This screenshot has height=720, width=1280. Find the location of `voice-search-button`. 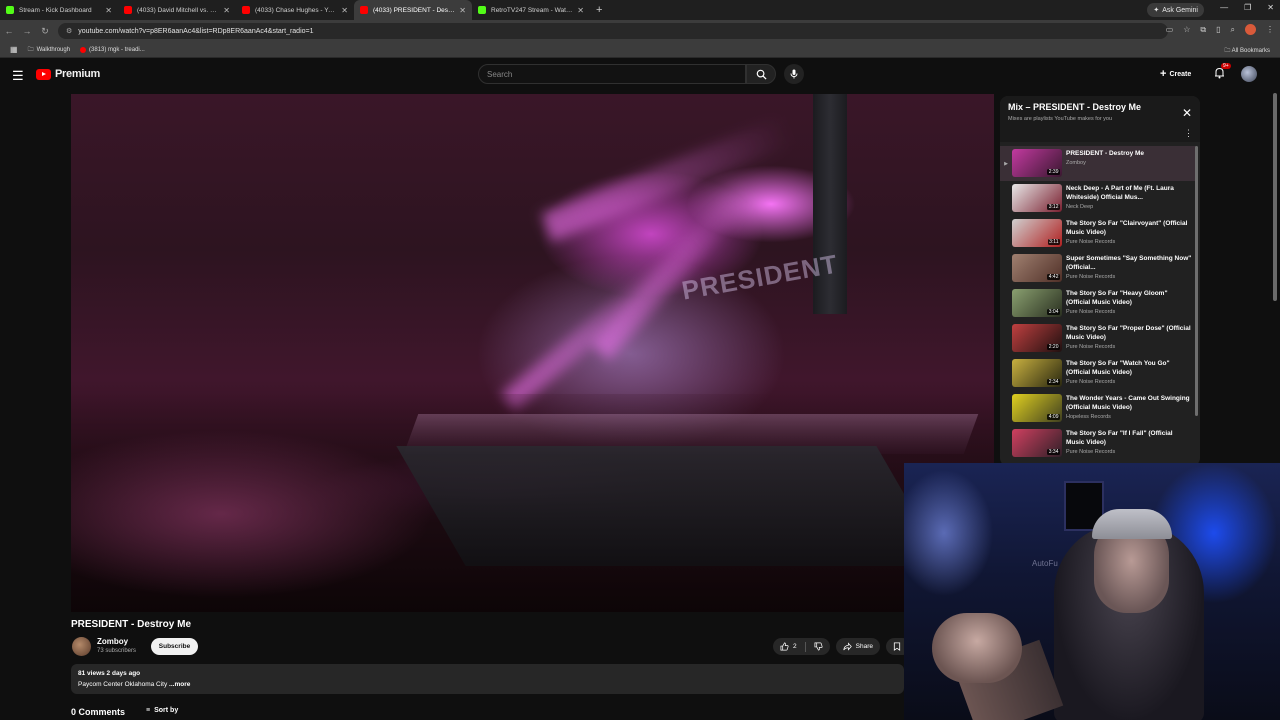

voice-search-button is located at coordinates (794, 74).